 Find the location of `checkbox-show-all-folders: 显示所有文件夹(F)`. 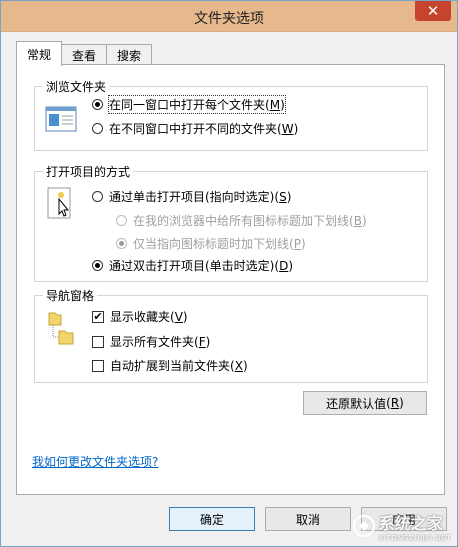

checkbox-show-all-folders: 显示所有文件夹(F) is located at coordinates (151, 341).